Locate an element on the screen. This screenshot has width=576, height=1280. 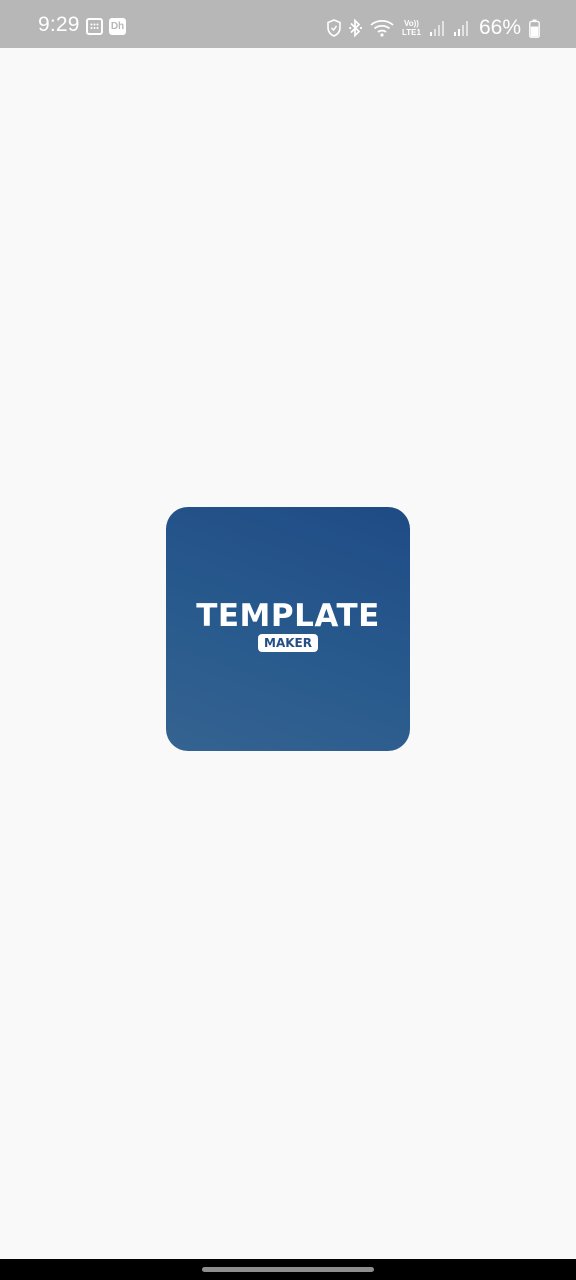
dh-app-icon: Dh is located at coordinates (117, 26).